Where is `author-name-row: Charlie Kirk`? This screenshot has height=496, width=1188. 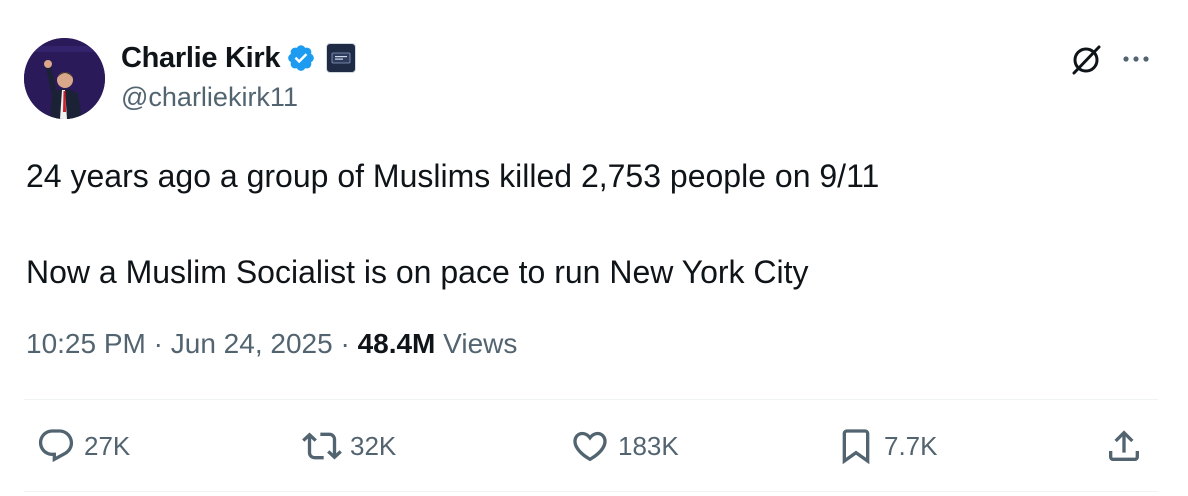
author-name-row: Charlie Kirk is located at coordinates (239, 58).